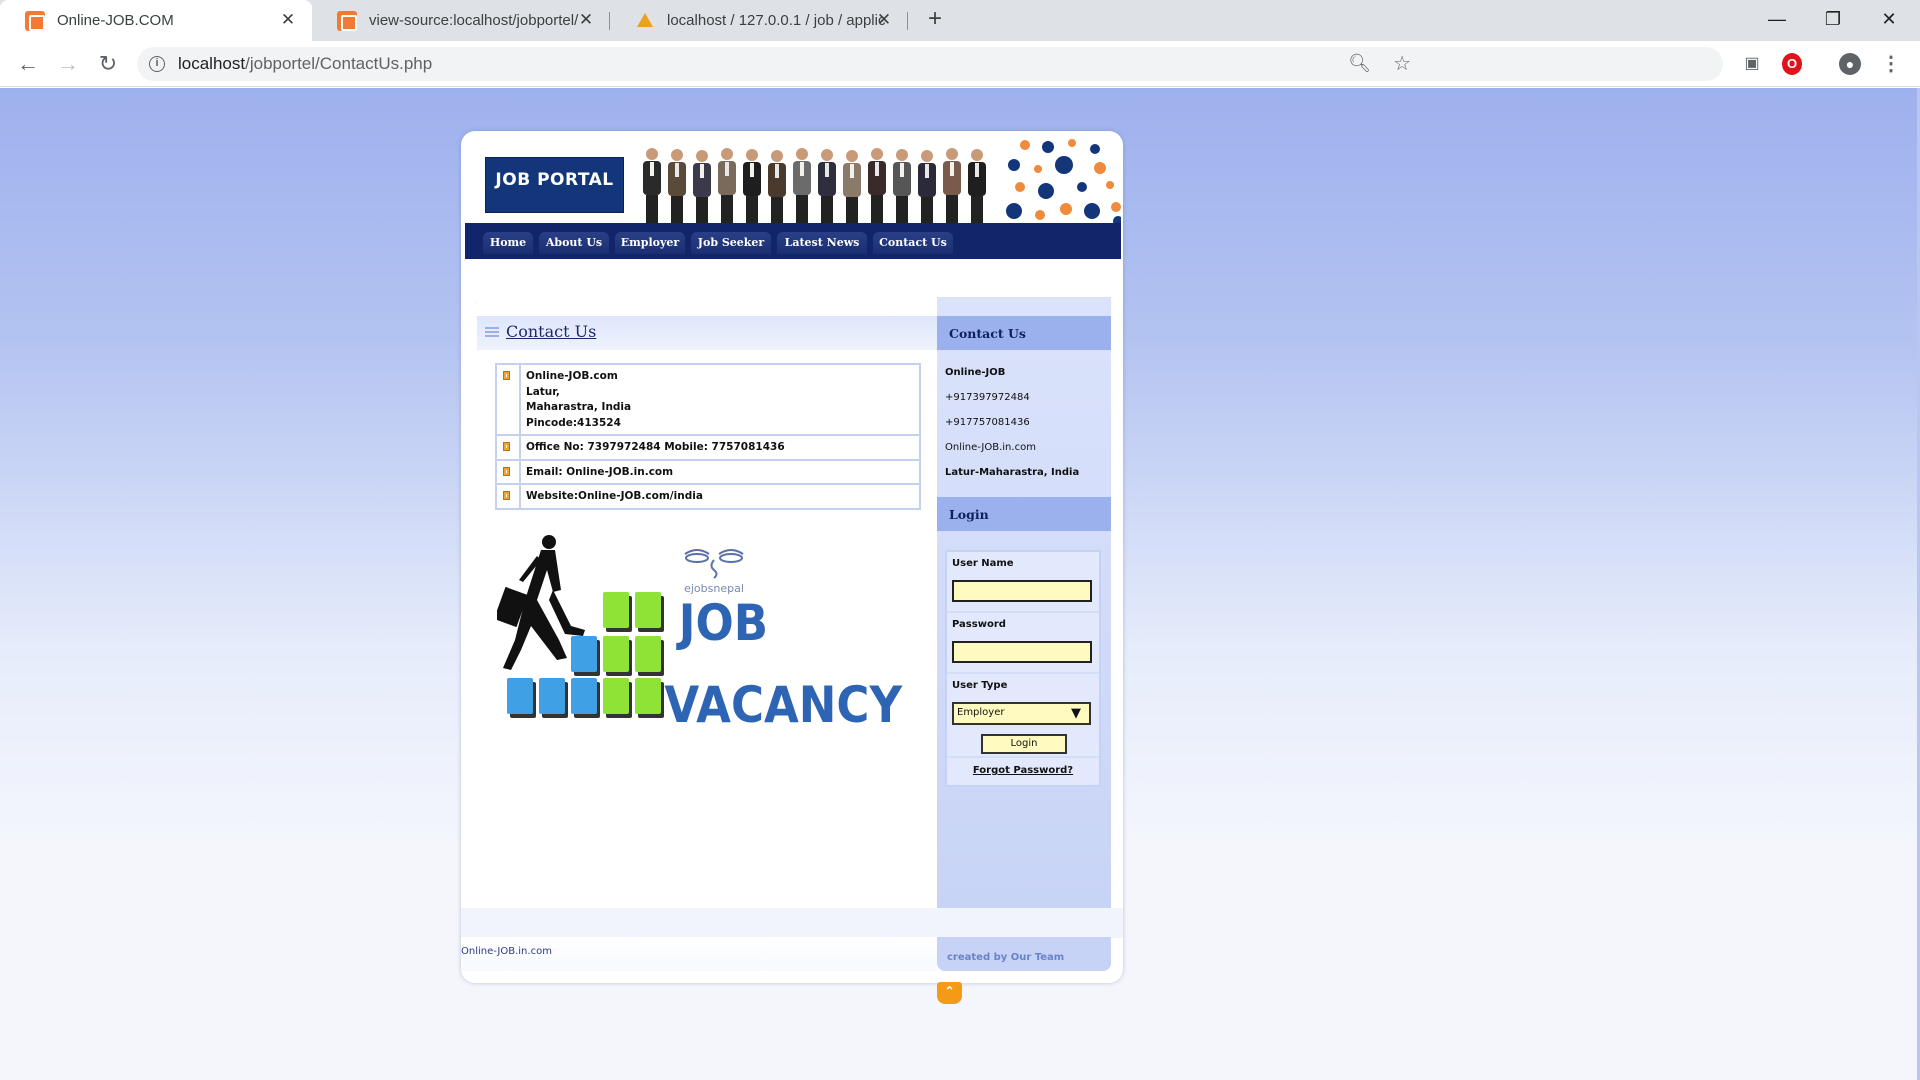 Image resolution: width=1920 pixels, height=1080 pixels. Describe the element at coordinates (1359, 63) in the screenshot. I see `zoom-icon: 🔍︎` at that location.